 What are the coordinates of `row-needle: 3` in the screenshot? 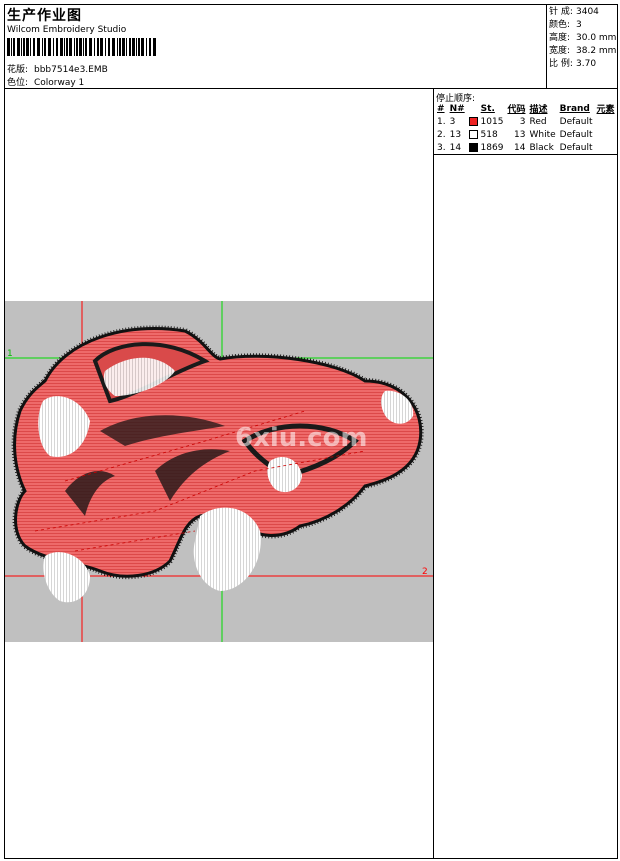 It's located at (452, 121).